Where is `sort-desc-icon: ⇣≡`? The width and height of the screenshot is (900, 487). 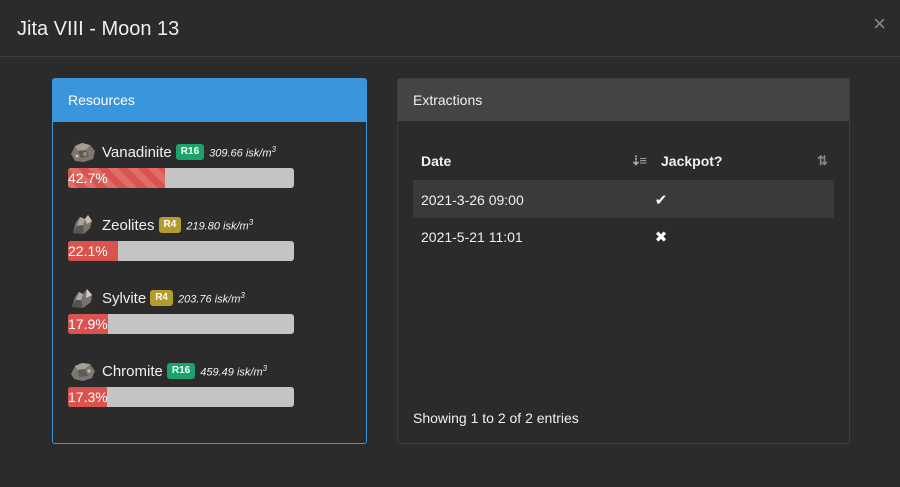
sort-desc-icon: ⇣≡ is located at coordinates (639, 160).